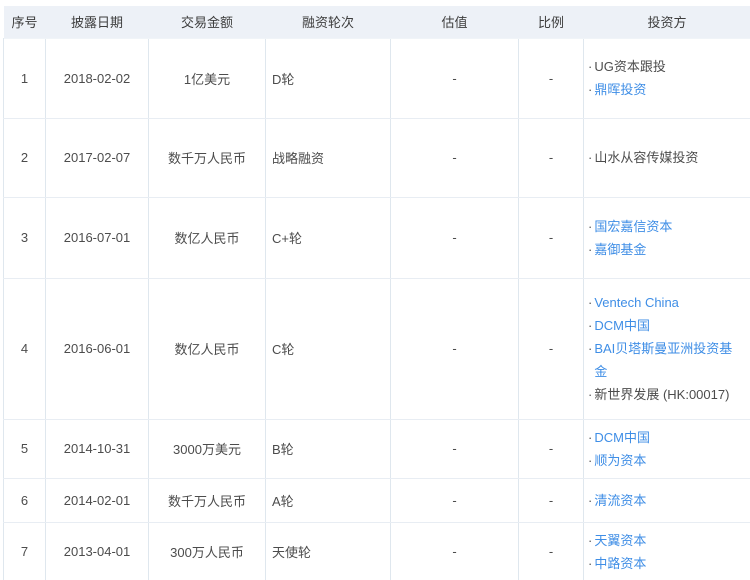 This screenshot has height=580, width=750. What do you see at coordinates (664, 360) in the screenshot?
I see `investor-link: BAI贝塔斯曼亚洲投资基金` at bounding box center [664, 360].